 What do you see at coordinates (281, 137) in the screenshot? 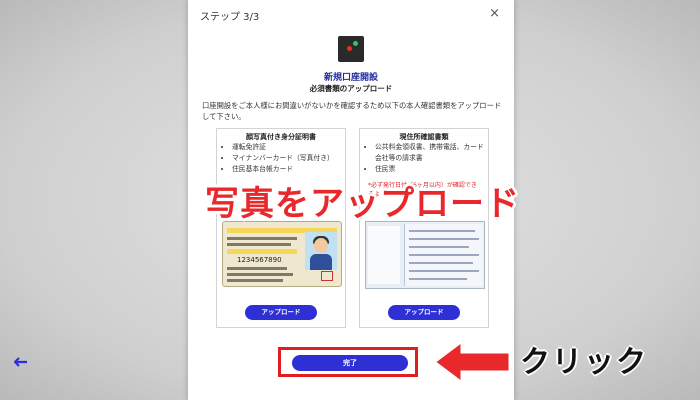
I see `photo-id-heading: 顔写真付き身分証明書` at bounding box center [281, 137].